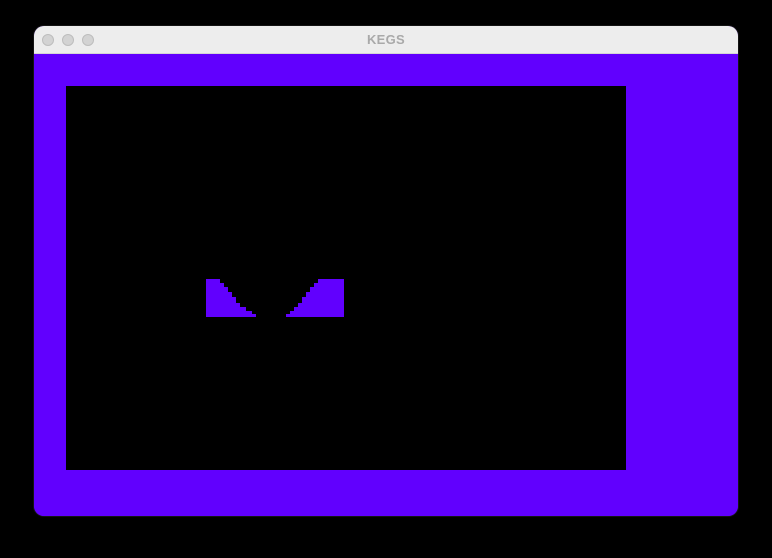 The width and height of the screenshot is (772, 558). What do you see at coordinates (275, 298) in the screenshot?
I see `pixel-sprite` at bounding box center [275, 298].